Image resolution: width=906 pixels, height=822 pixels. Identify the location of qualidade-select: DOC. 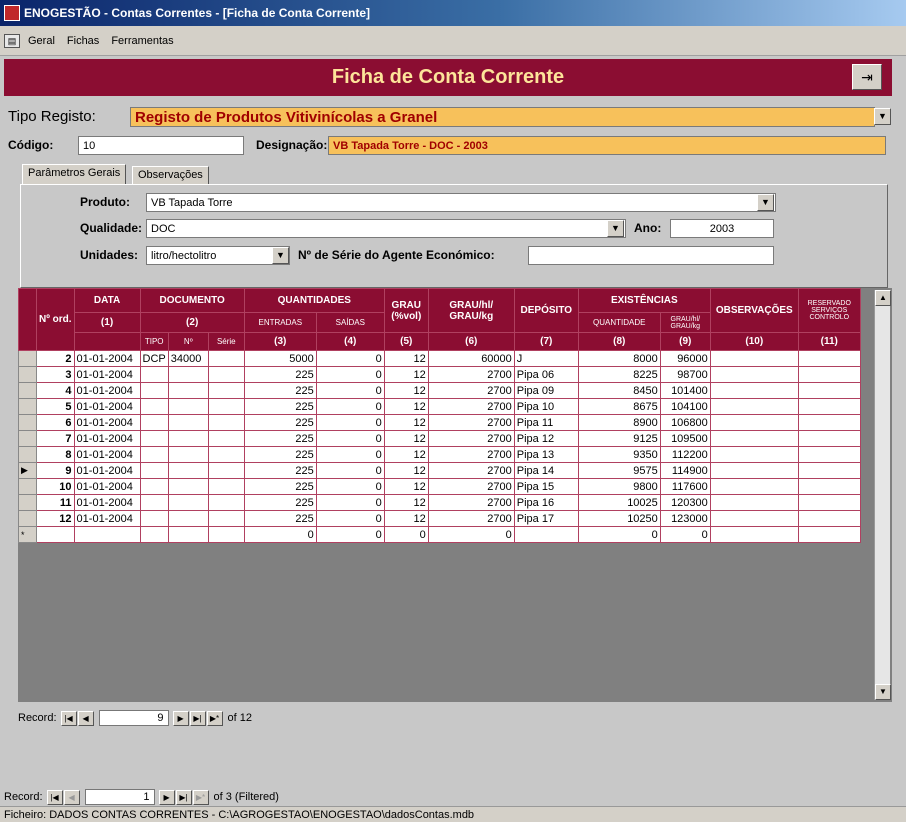
(386, 228).